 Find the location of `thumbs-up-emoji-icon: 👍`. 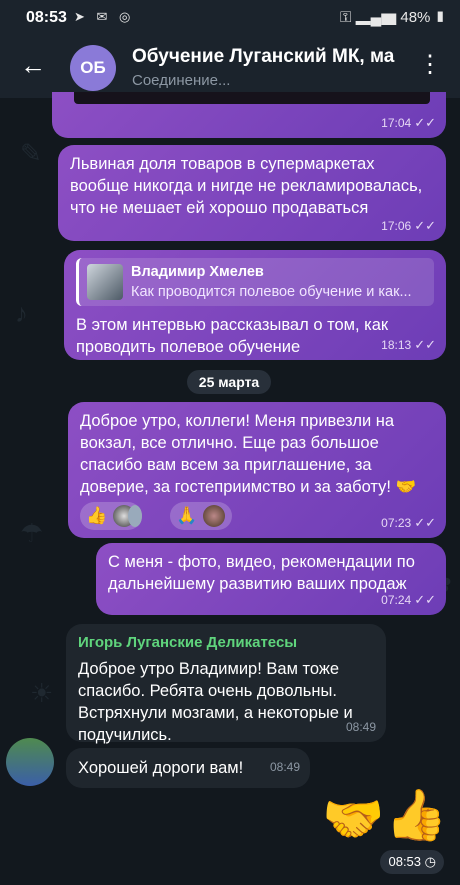

thumbs-up-emoji-icon: 👍 is located at coordinates (416, 815).